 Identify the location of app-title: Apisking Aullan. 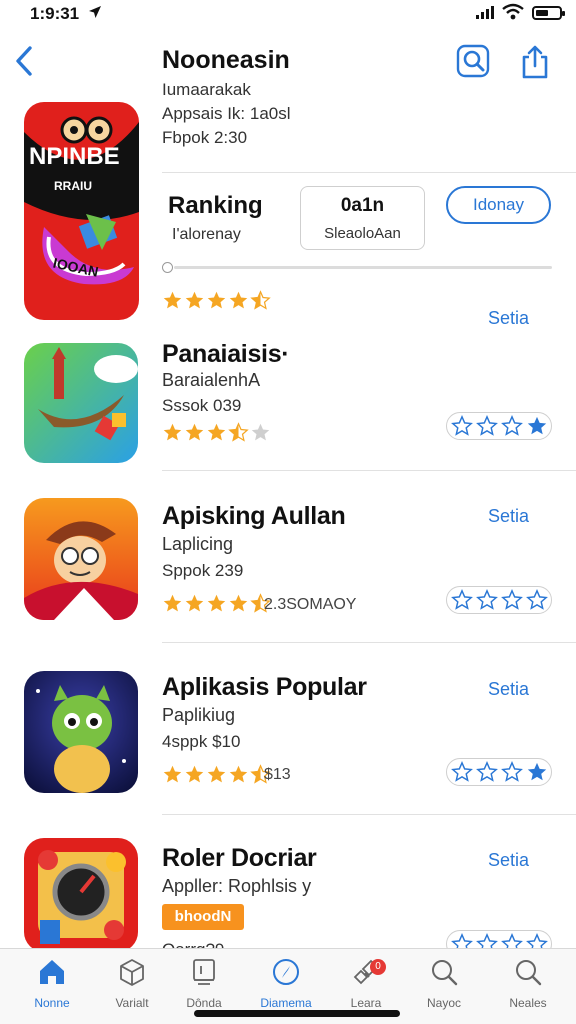
(254, 516).